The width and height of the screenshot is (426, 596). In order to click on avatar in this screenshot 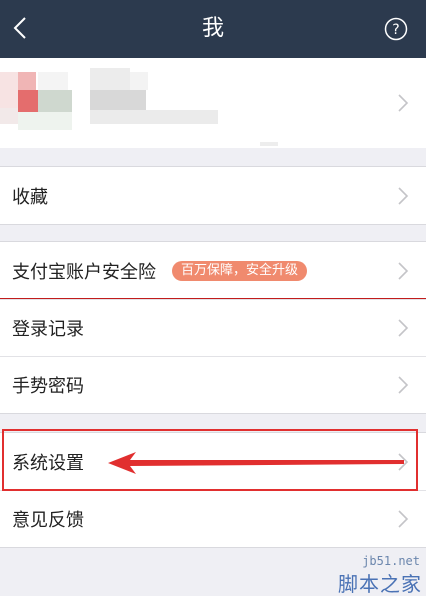, I will do `click(40, 103)`.